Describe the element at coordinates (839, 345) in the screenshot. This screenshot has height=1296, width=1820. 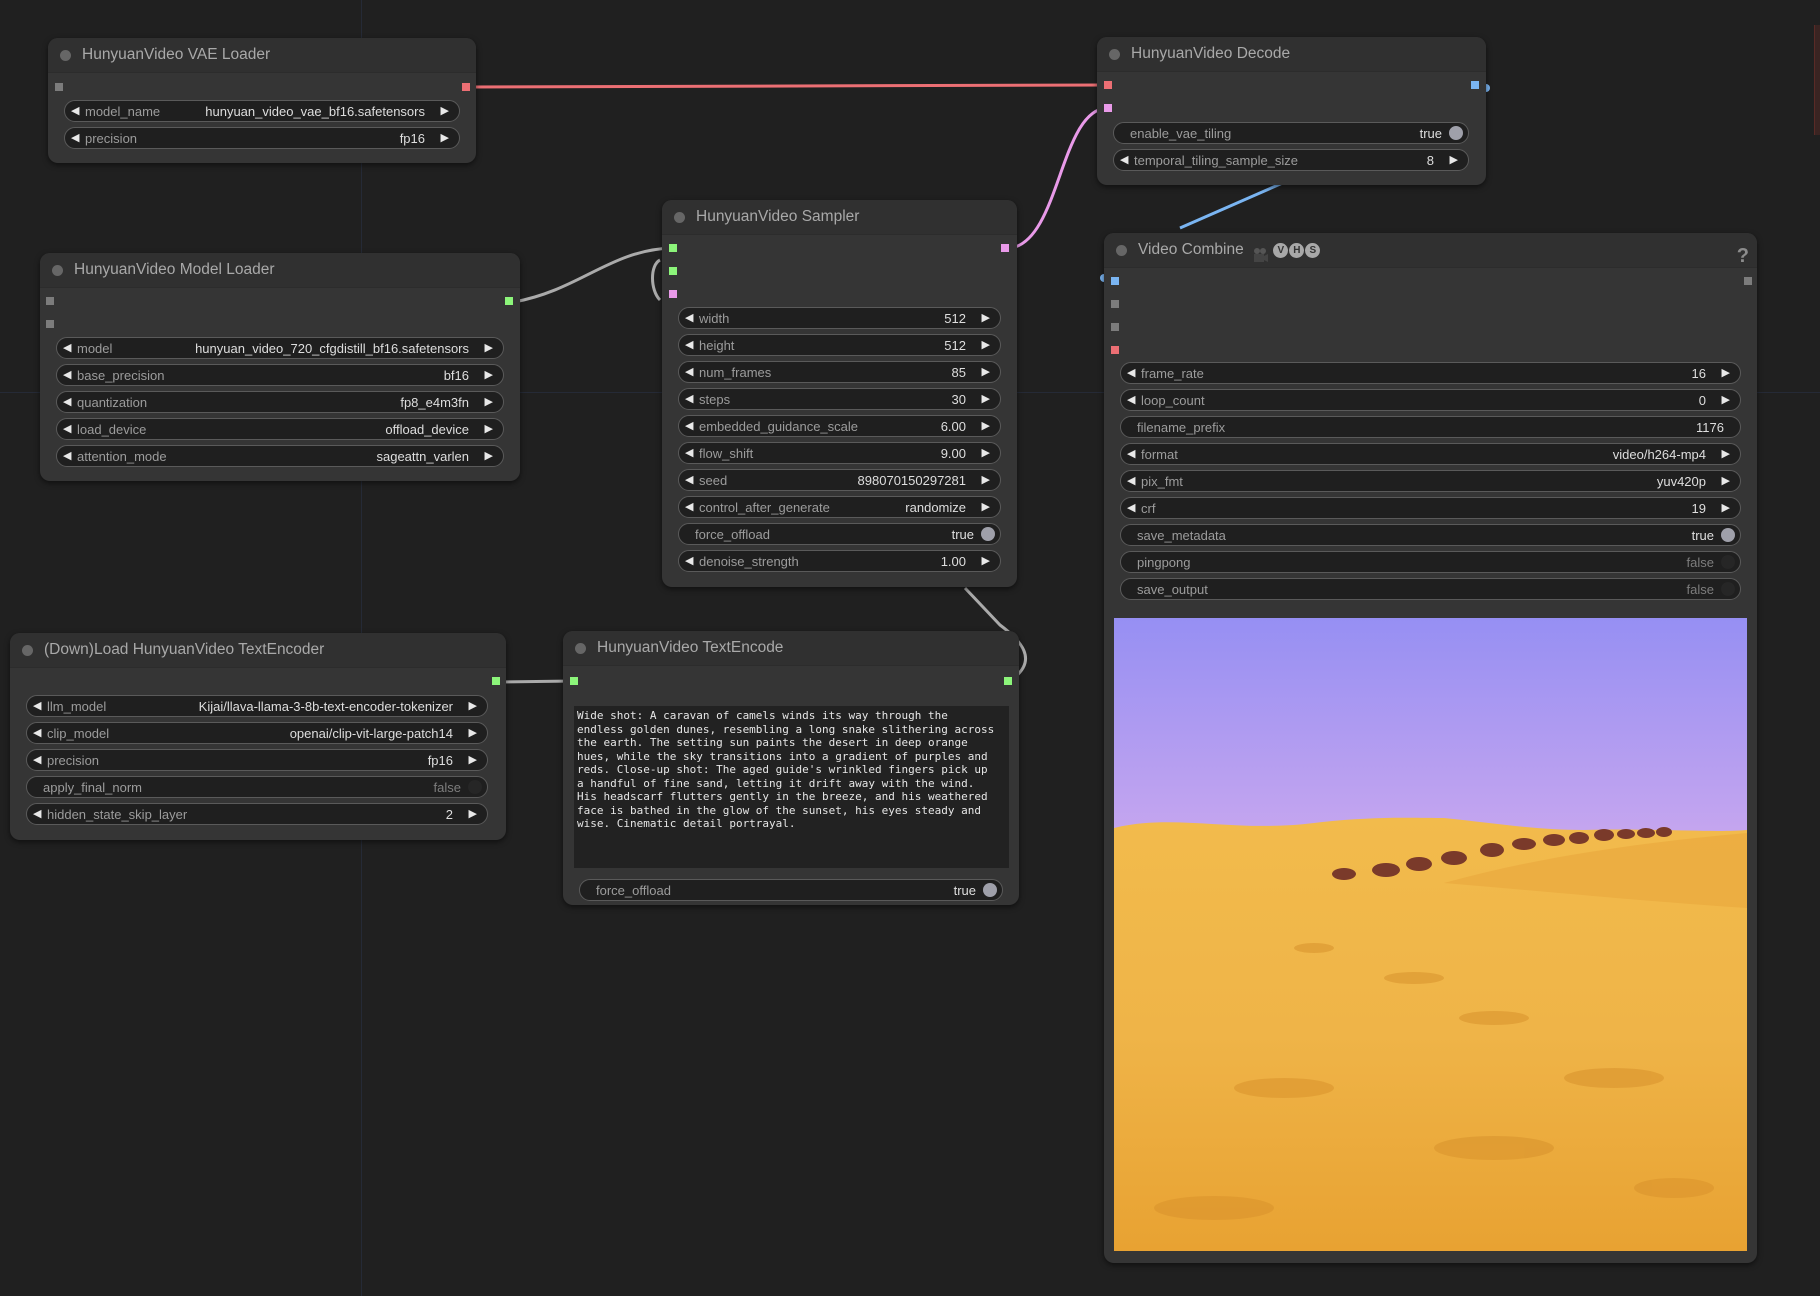
I see `widget-height: ◀ height 512 ▶` at that location.